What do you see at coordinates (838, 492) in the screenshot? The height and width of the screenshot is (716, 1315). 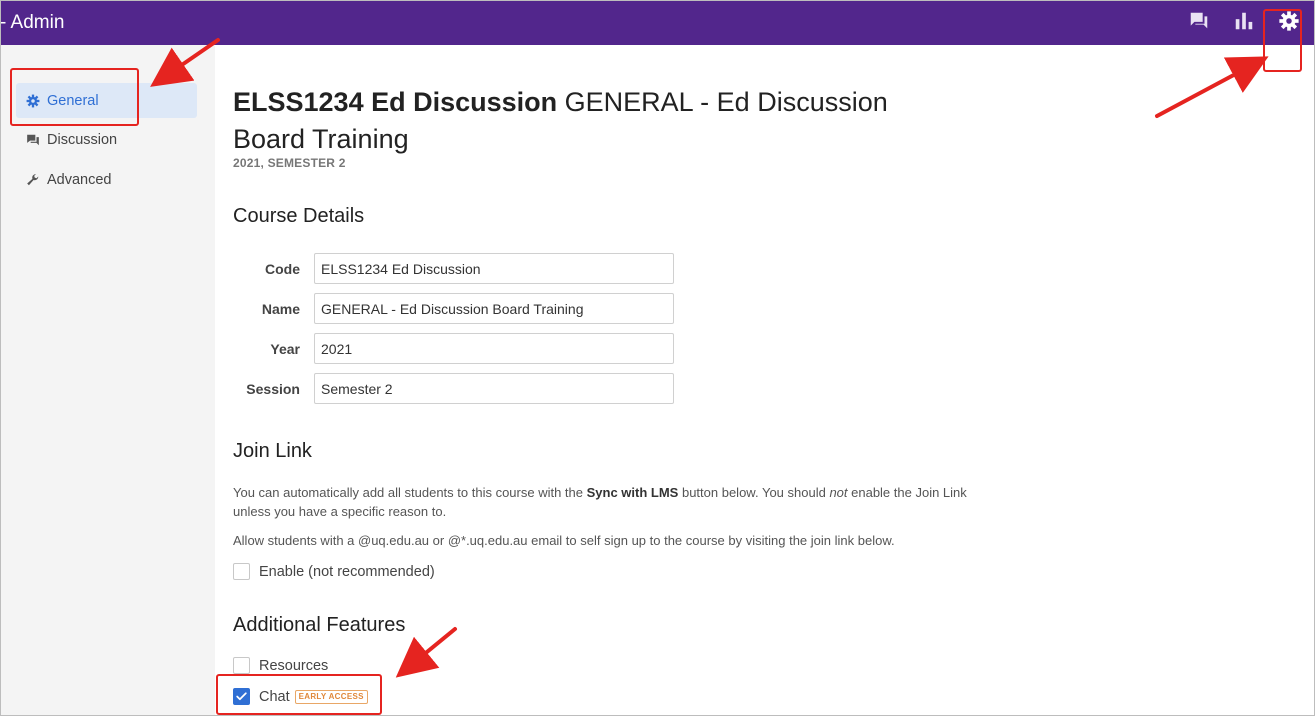 I see `join-link-text-not: not` at bounding box center [838, 492].